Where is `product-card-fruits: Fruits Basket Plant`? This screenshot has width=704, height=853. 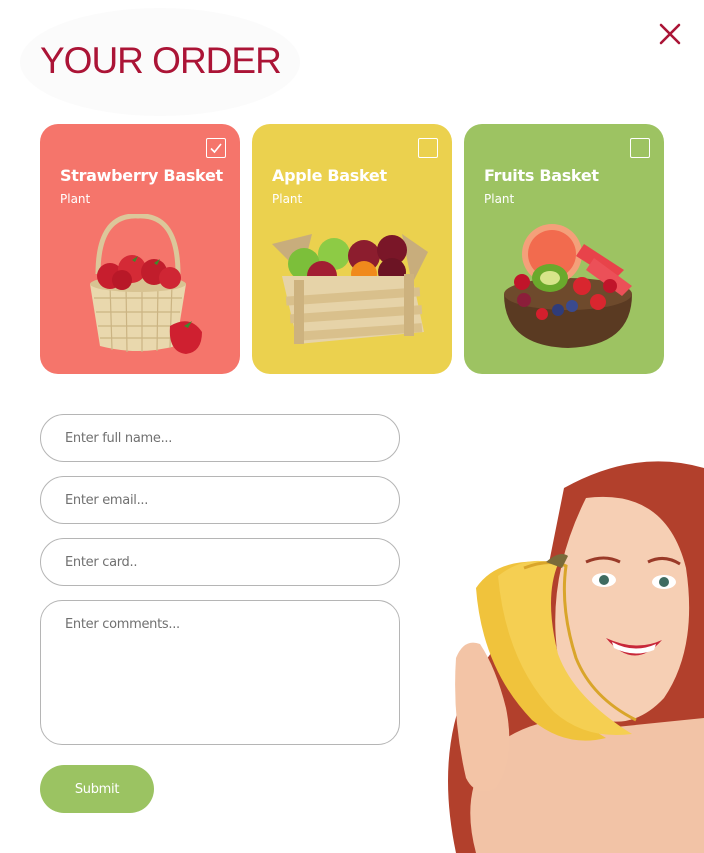
product-card-fruits: Fruits Basket Plant is located at coordinates (564, 249).